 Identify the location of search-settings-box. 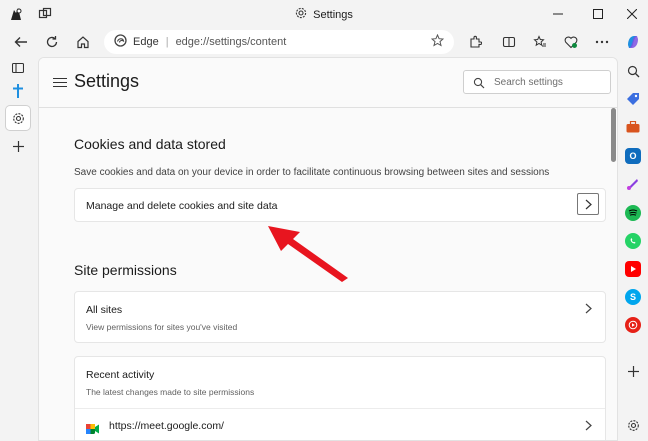
(537, 82).